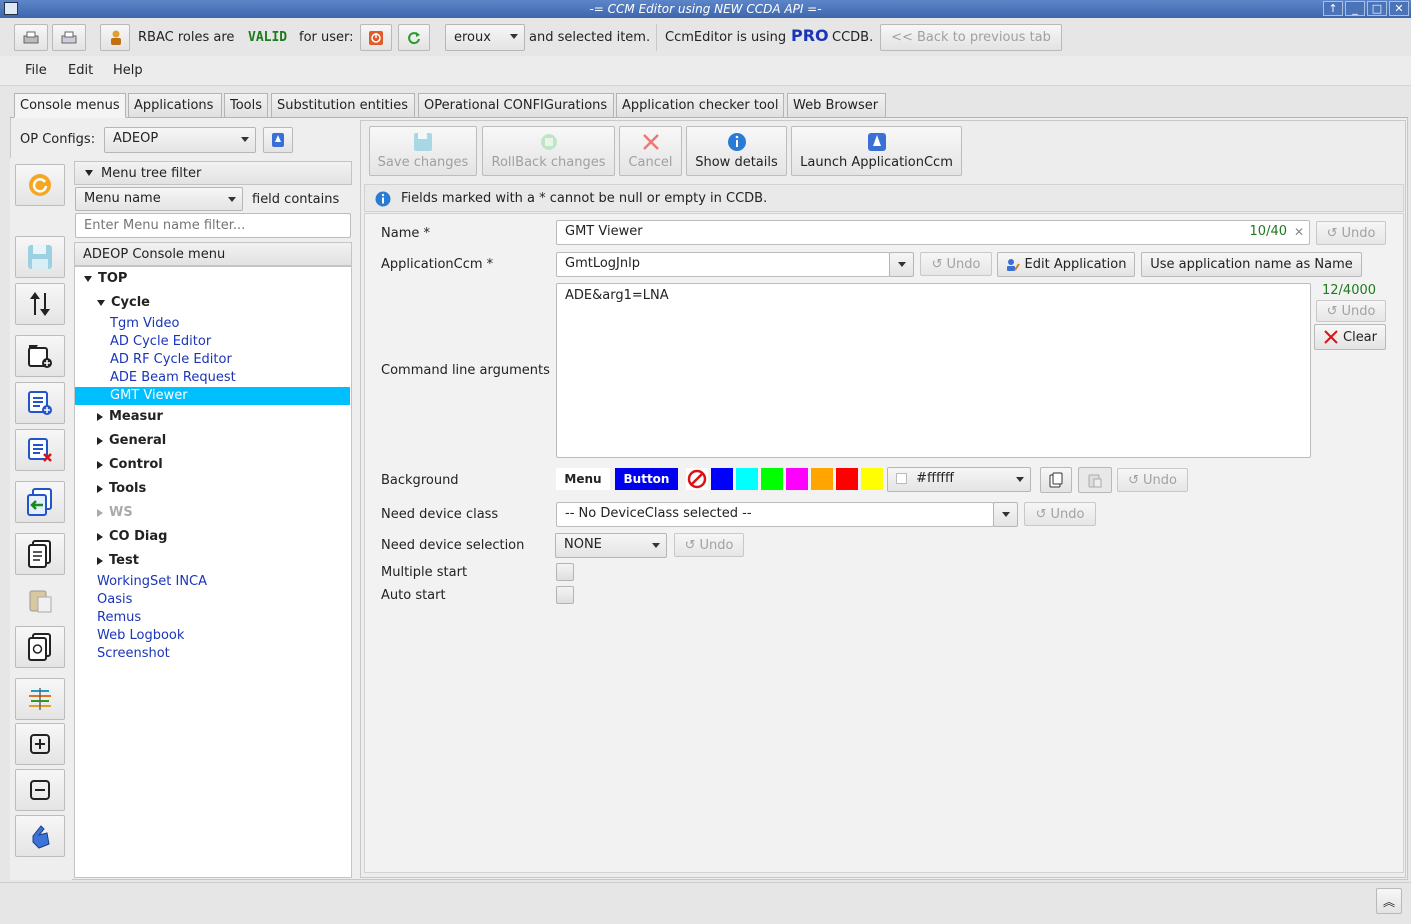 The width and height of the screenshot is (1411, 924). I want to click on color-swatch-blue, so click(722, 479).